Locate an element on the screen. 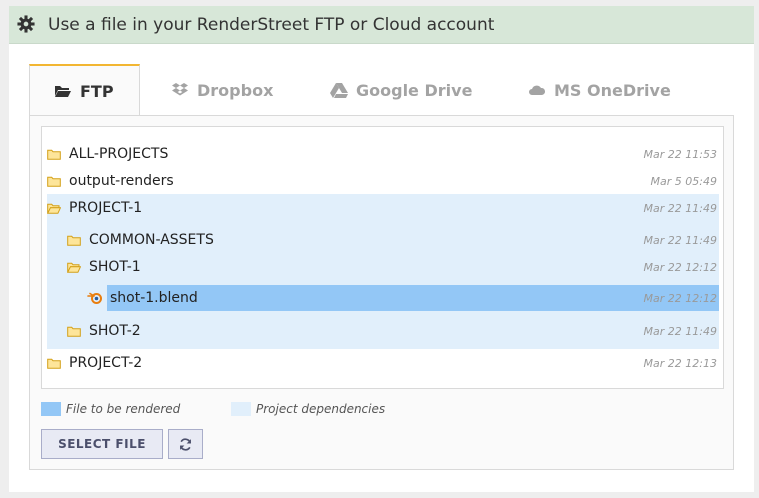 This screenshot has height=498, width=759. onedrive-icon is located at coordinates (537, 90).